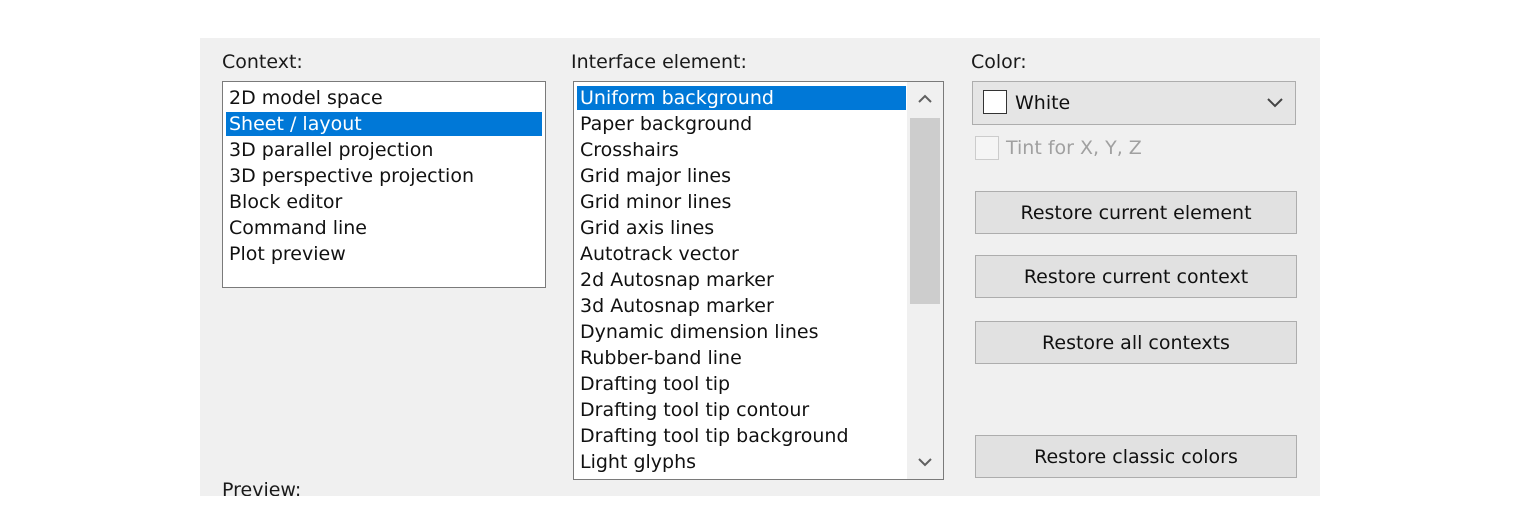 This screenshot has height=528, width=1520. Describe the element at coordinates (741, 124) in the screenshot. I see `interface-item-paper-background: Paper background` at that location.